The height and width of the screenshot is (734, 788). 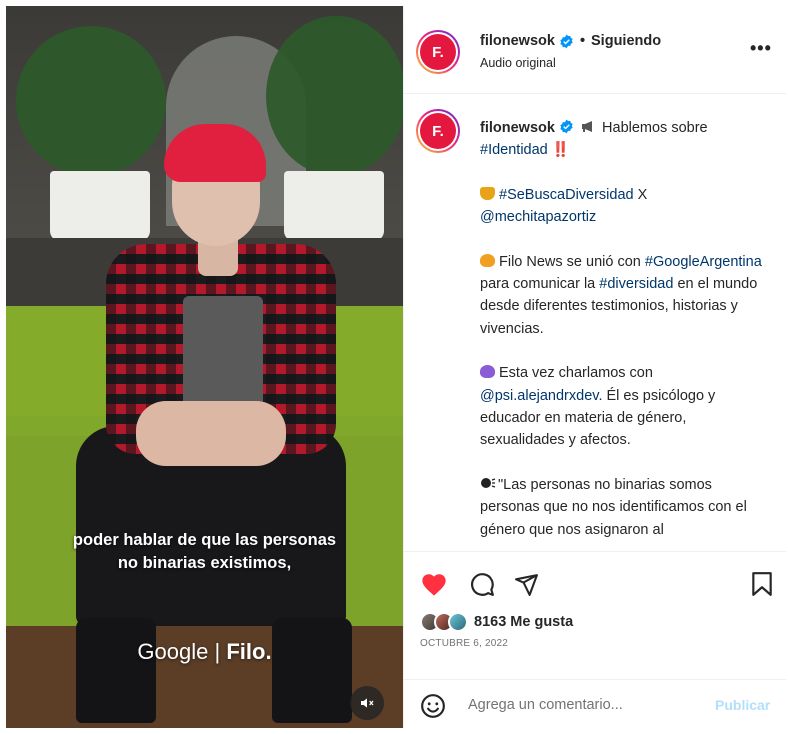 I want to click on comment-button, so click(x=482, y=584).